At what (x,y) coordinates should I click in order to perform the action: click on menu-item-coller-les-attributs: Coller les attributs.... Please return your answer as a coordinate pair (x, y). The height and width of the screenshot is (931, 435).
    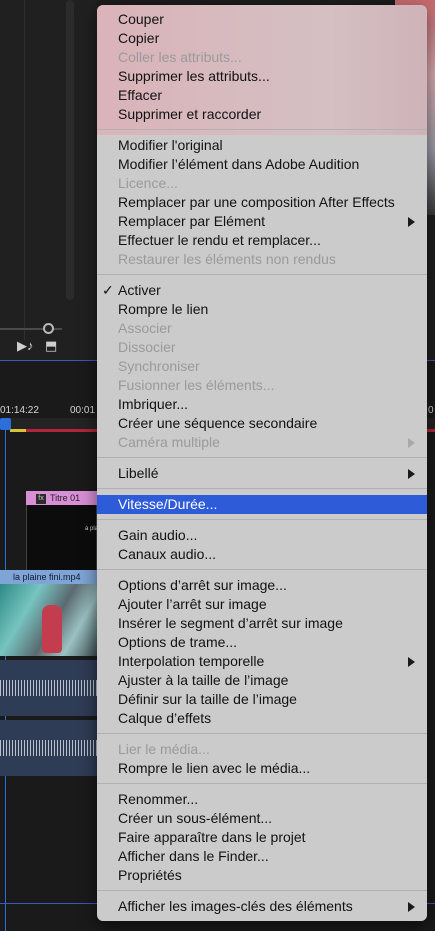
    Looking at the image, I should click on (262, 57).